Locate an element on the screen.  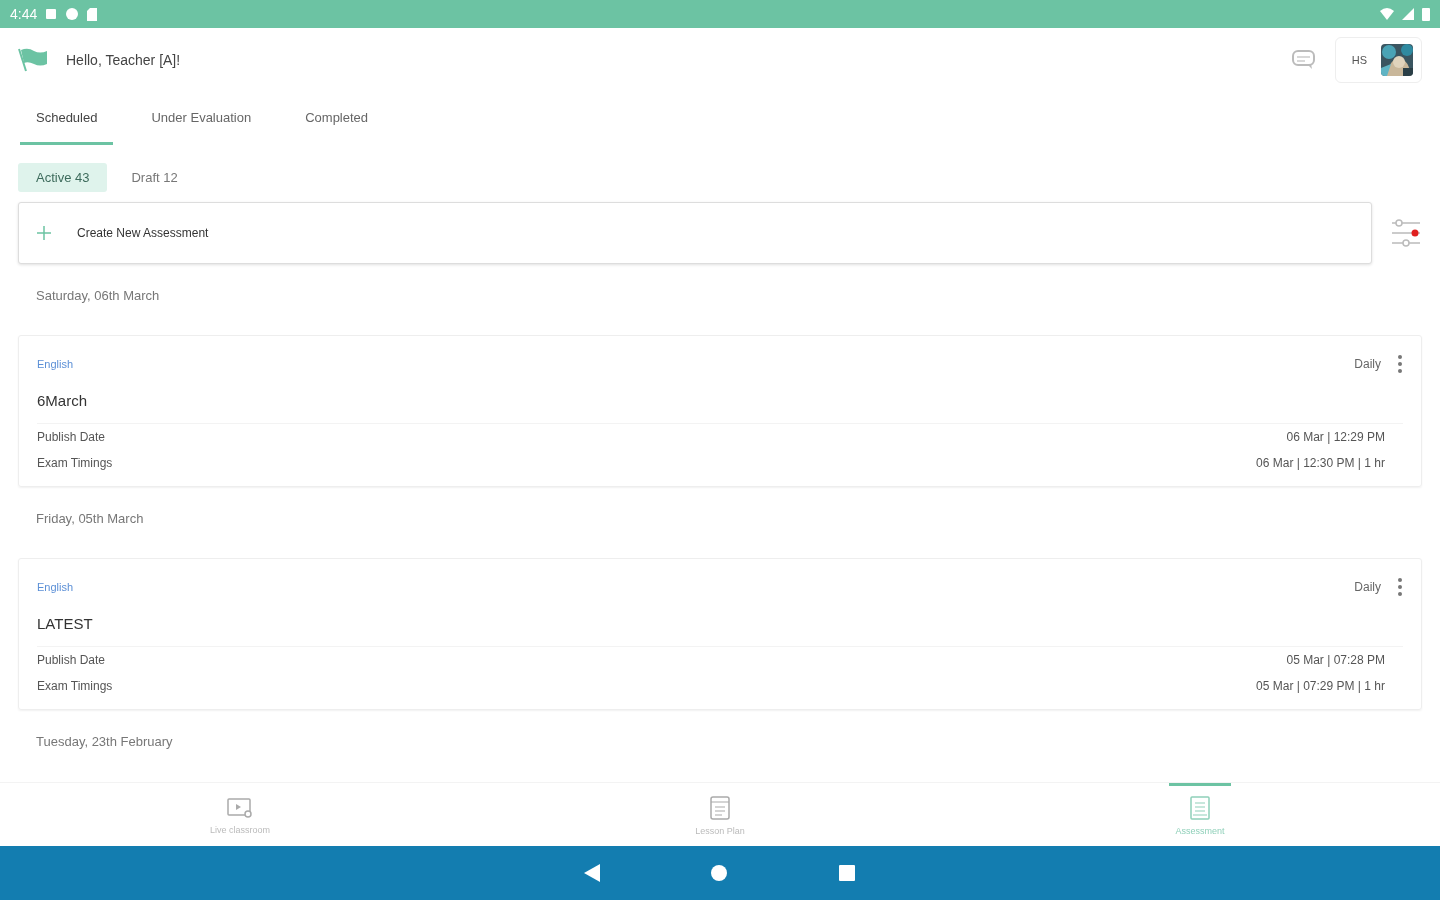
date-heading: Friday, 05th March is located at coordinates (90, 519).